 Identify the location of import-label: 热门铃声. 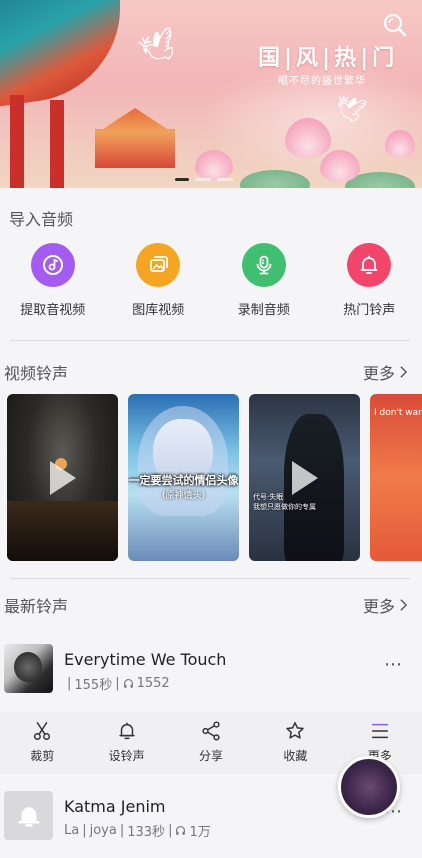
(369, 310).